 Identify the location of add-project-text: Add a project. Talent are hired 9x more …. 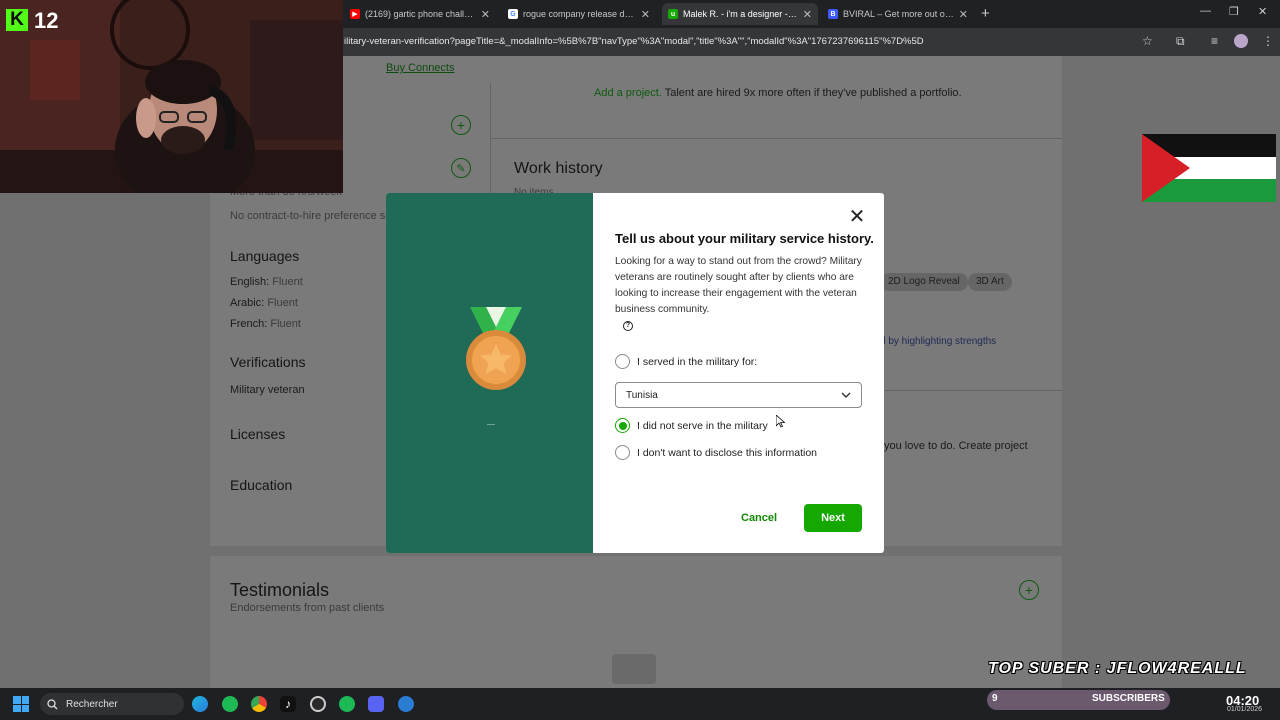
(778, 93).